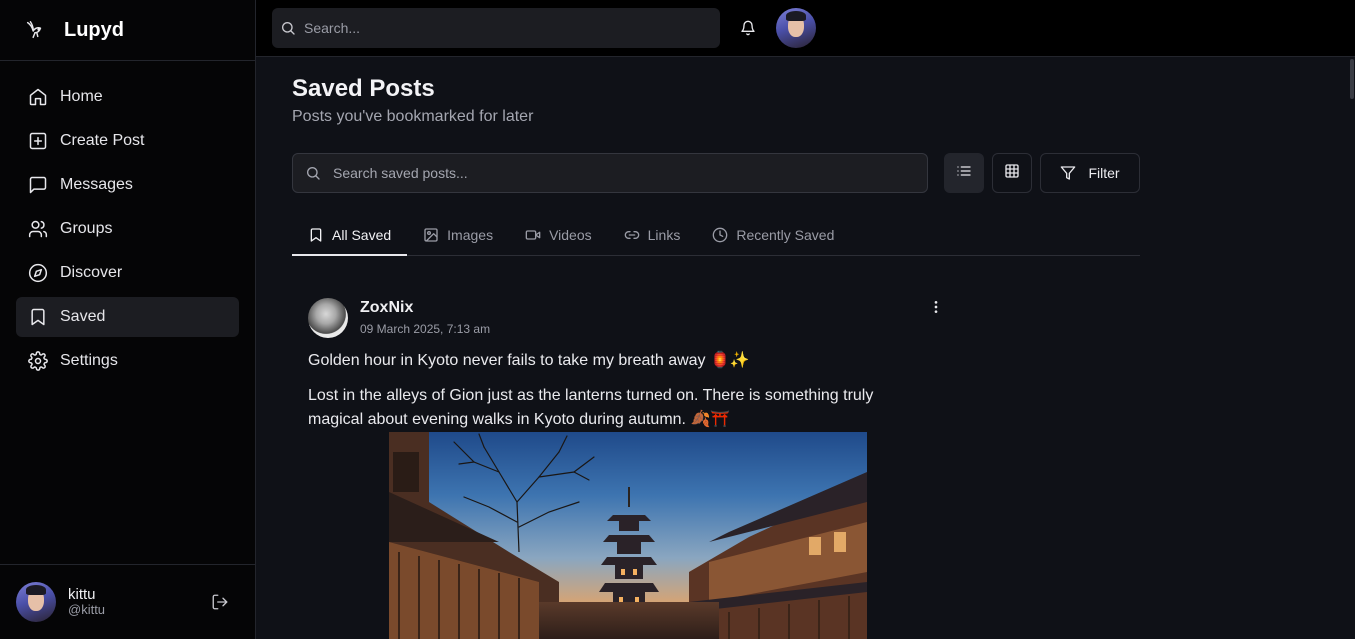 Image resolution: width=1355 pixels, height=639 pixels. What do you see at coordinates (220, 602) in the screenshot?
I see `logout-icon` at bounding box center [220, 602].